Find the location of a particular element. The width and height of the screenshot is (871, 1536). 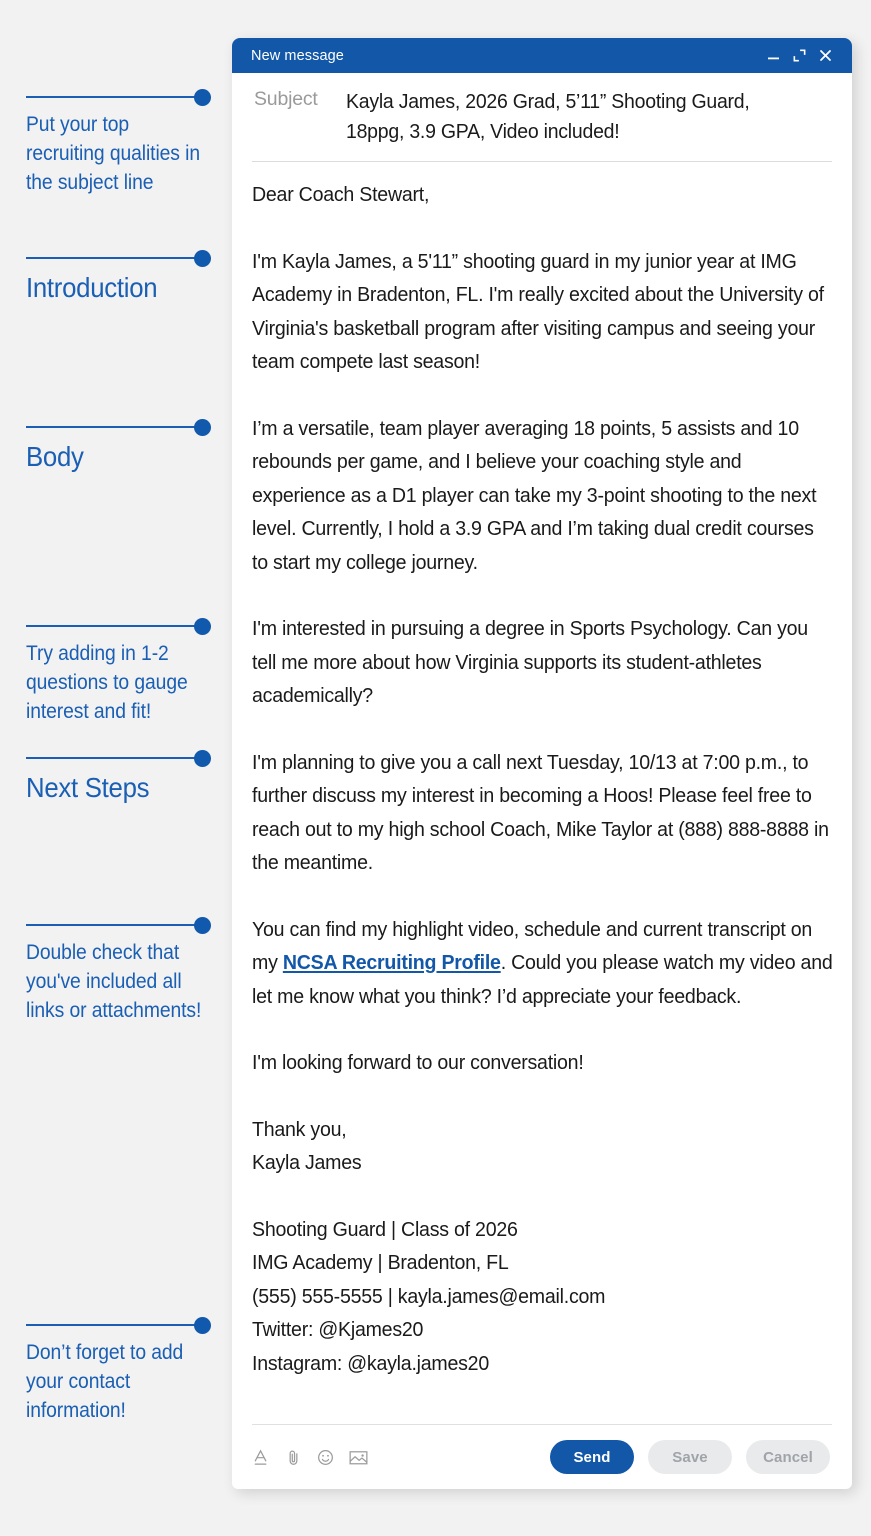

footer-actions: Send Save Cancel is located at coordinates (690, 1457).